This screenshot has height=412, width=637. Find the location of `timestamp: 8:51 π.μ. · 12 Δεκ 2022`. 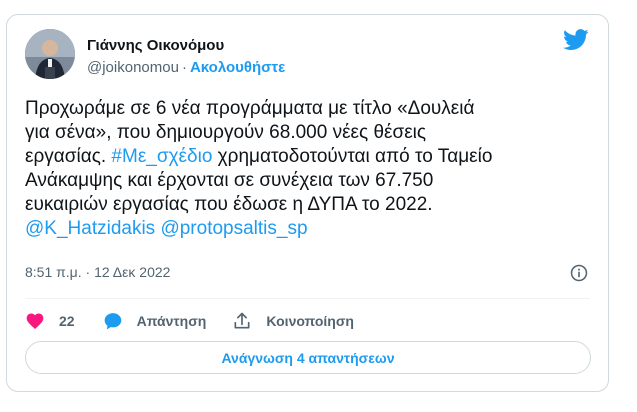

timestamp: 8:51 π.μ. · 12 Δεκ 2022 is located at coordinates (97, 272).